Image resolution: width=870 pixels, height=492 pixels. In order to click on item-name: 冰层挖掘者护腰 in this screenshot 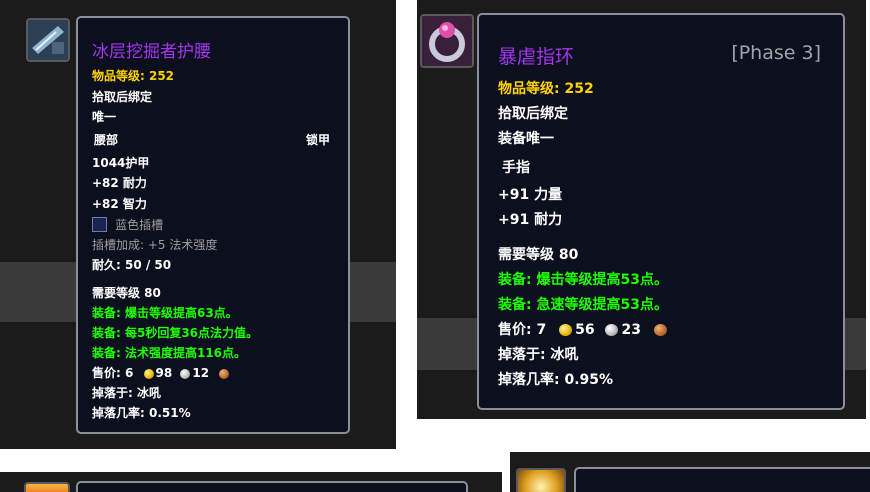, I will do `click(151, 52)`.